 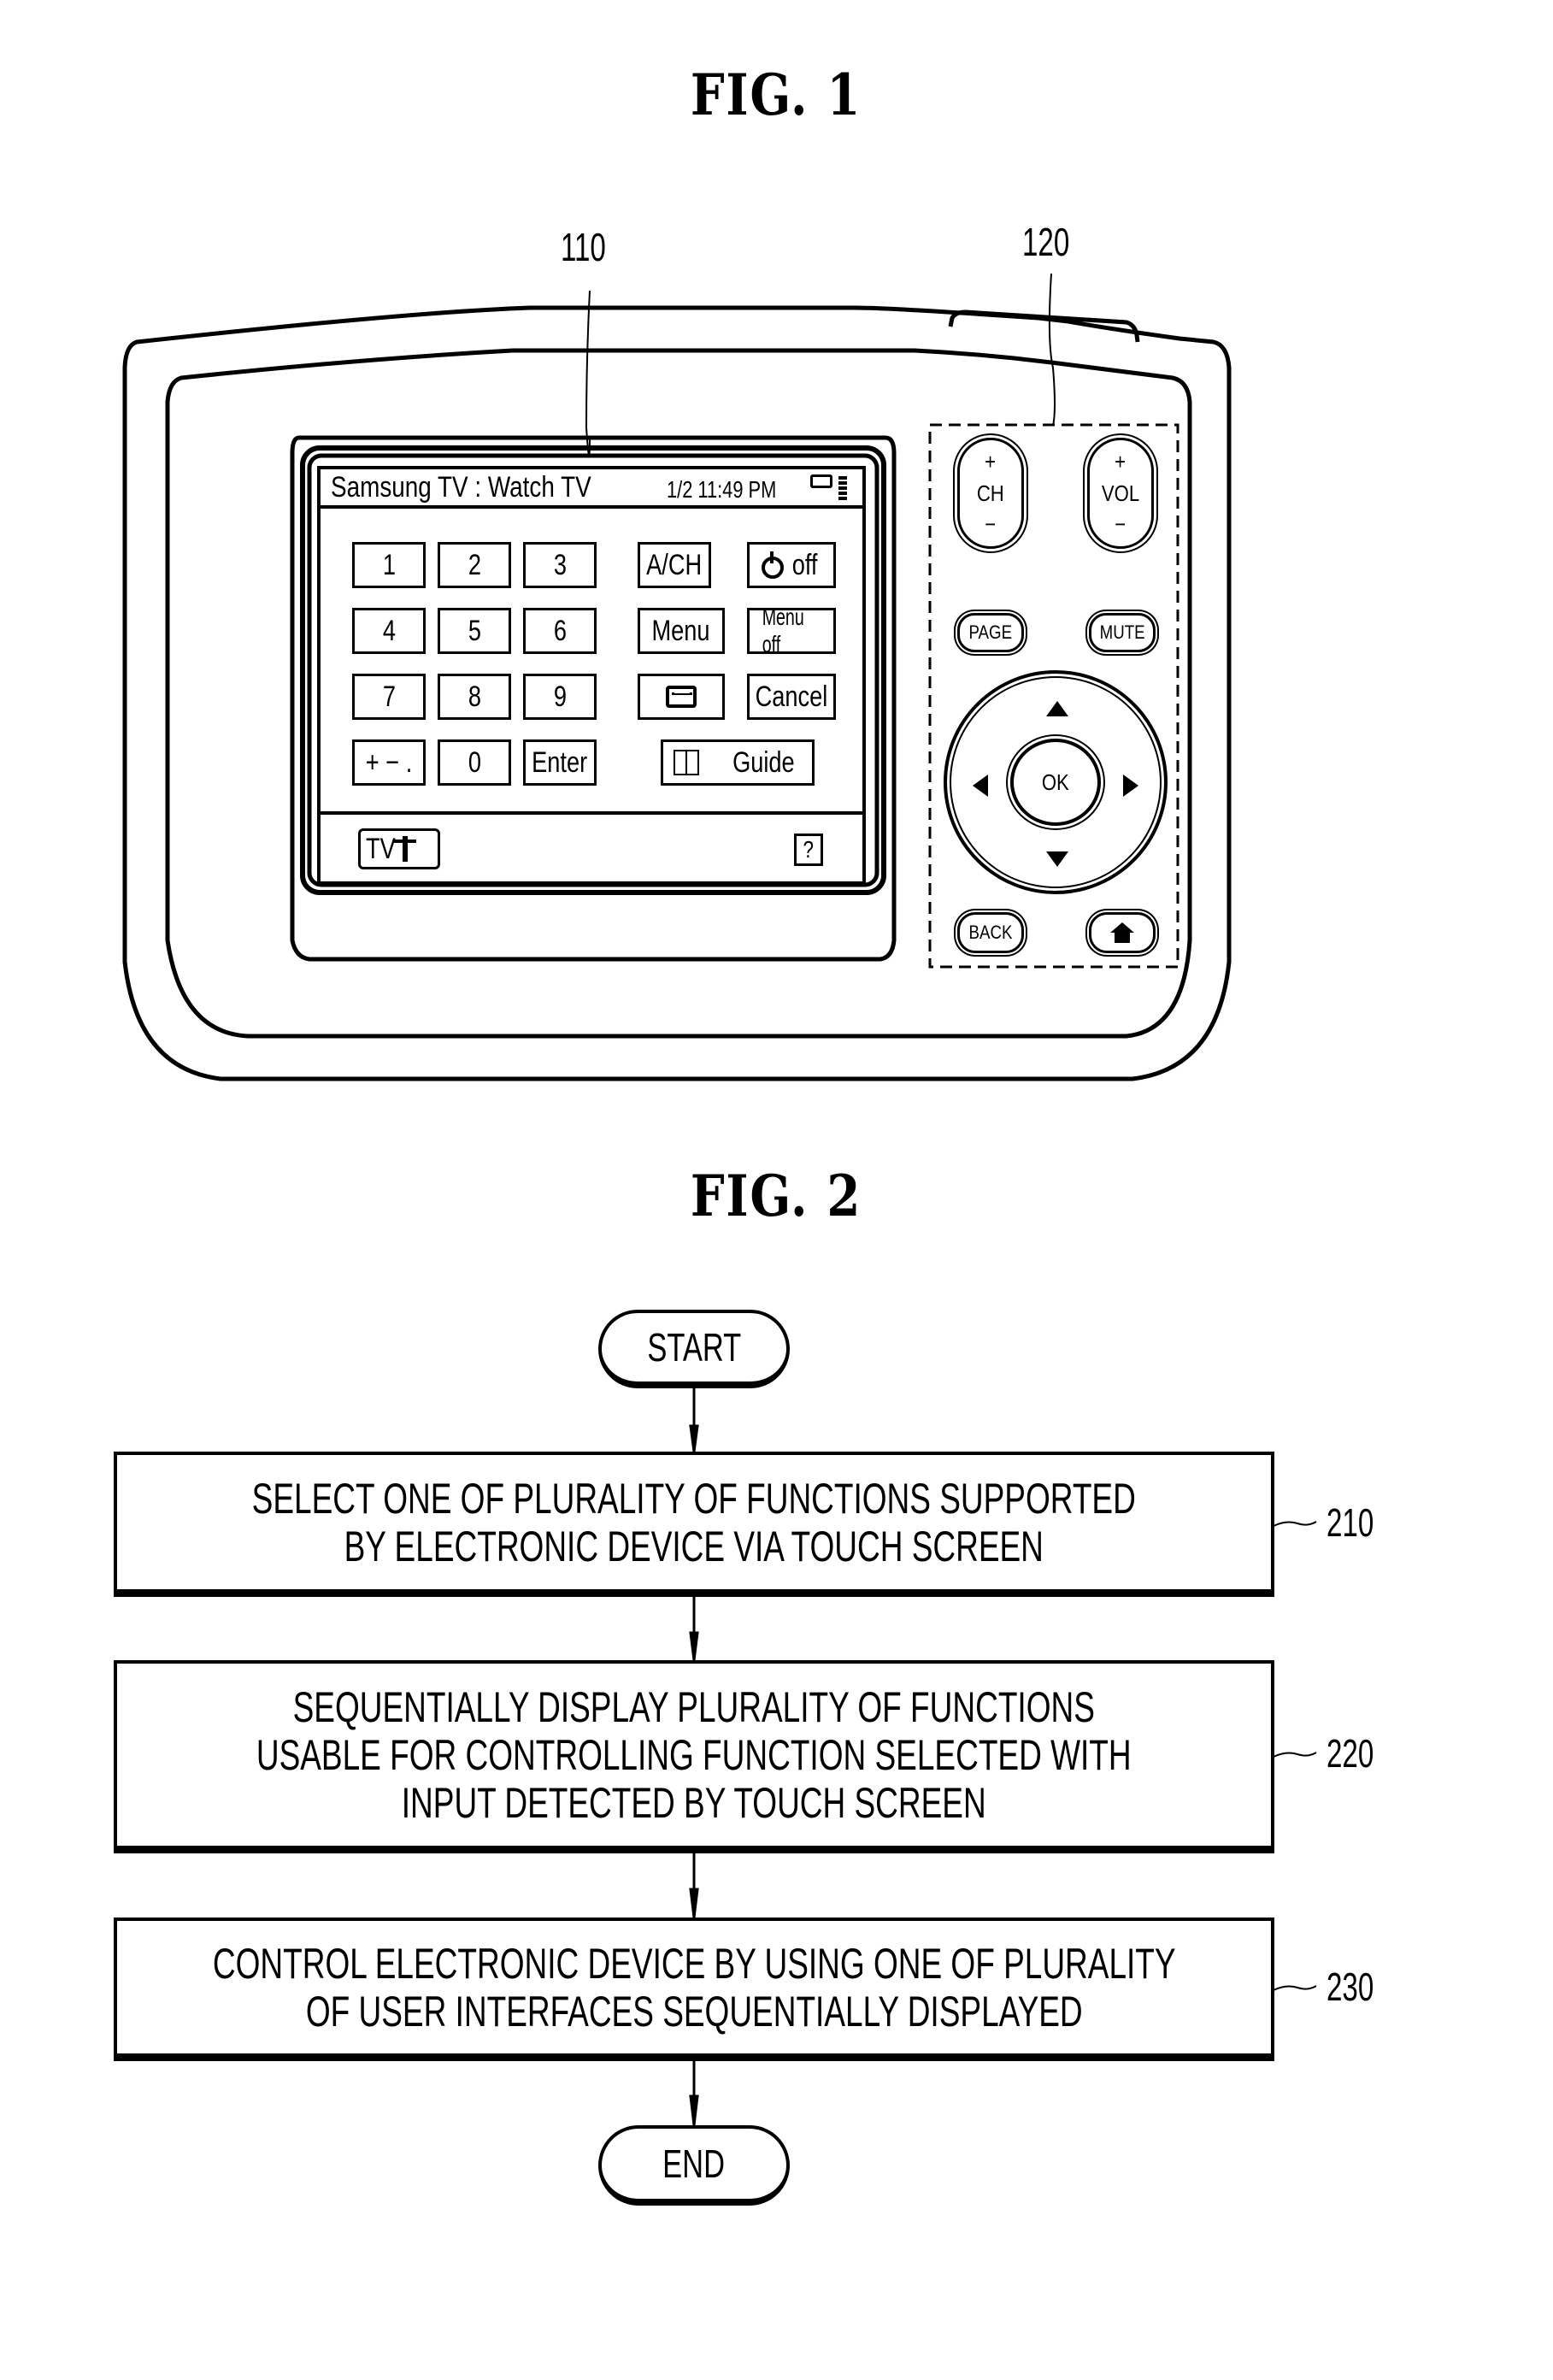 I want to click on arrowhead-end, so click(x=694, y=2110).